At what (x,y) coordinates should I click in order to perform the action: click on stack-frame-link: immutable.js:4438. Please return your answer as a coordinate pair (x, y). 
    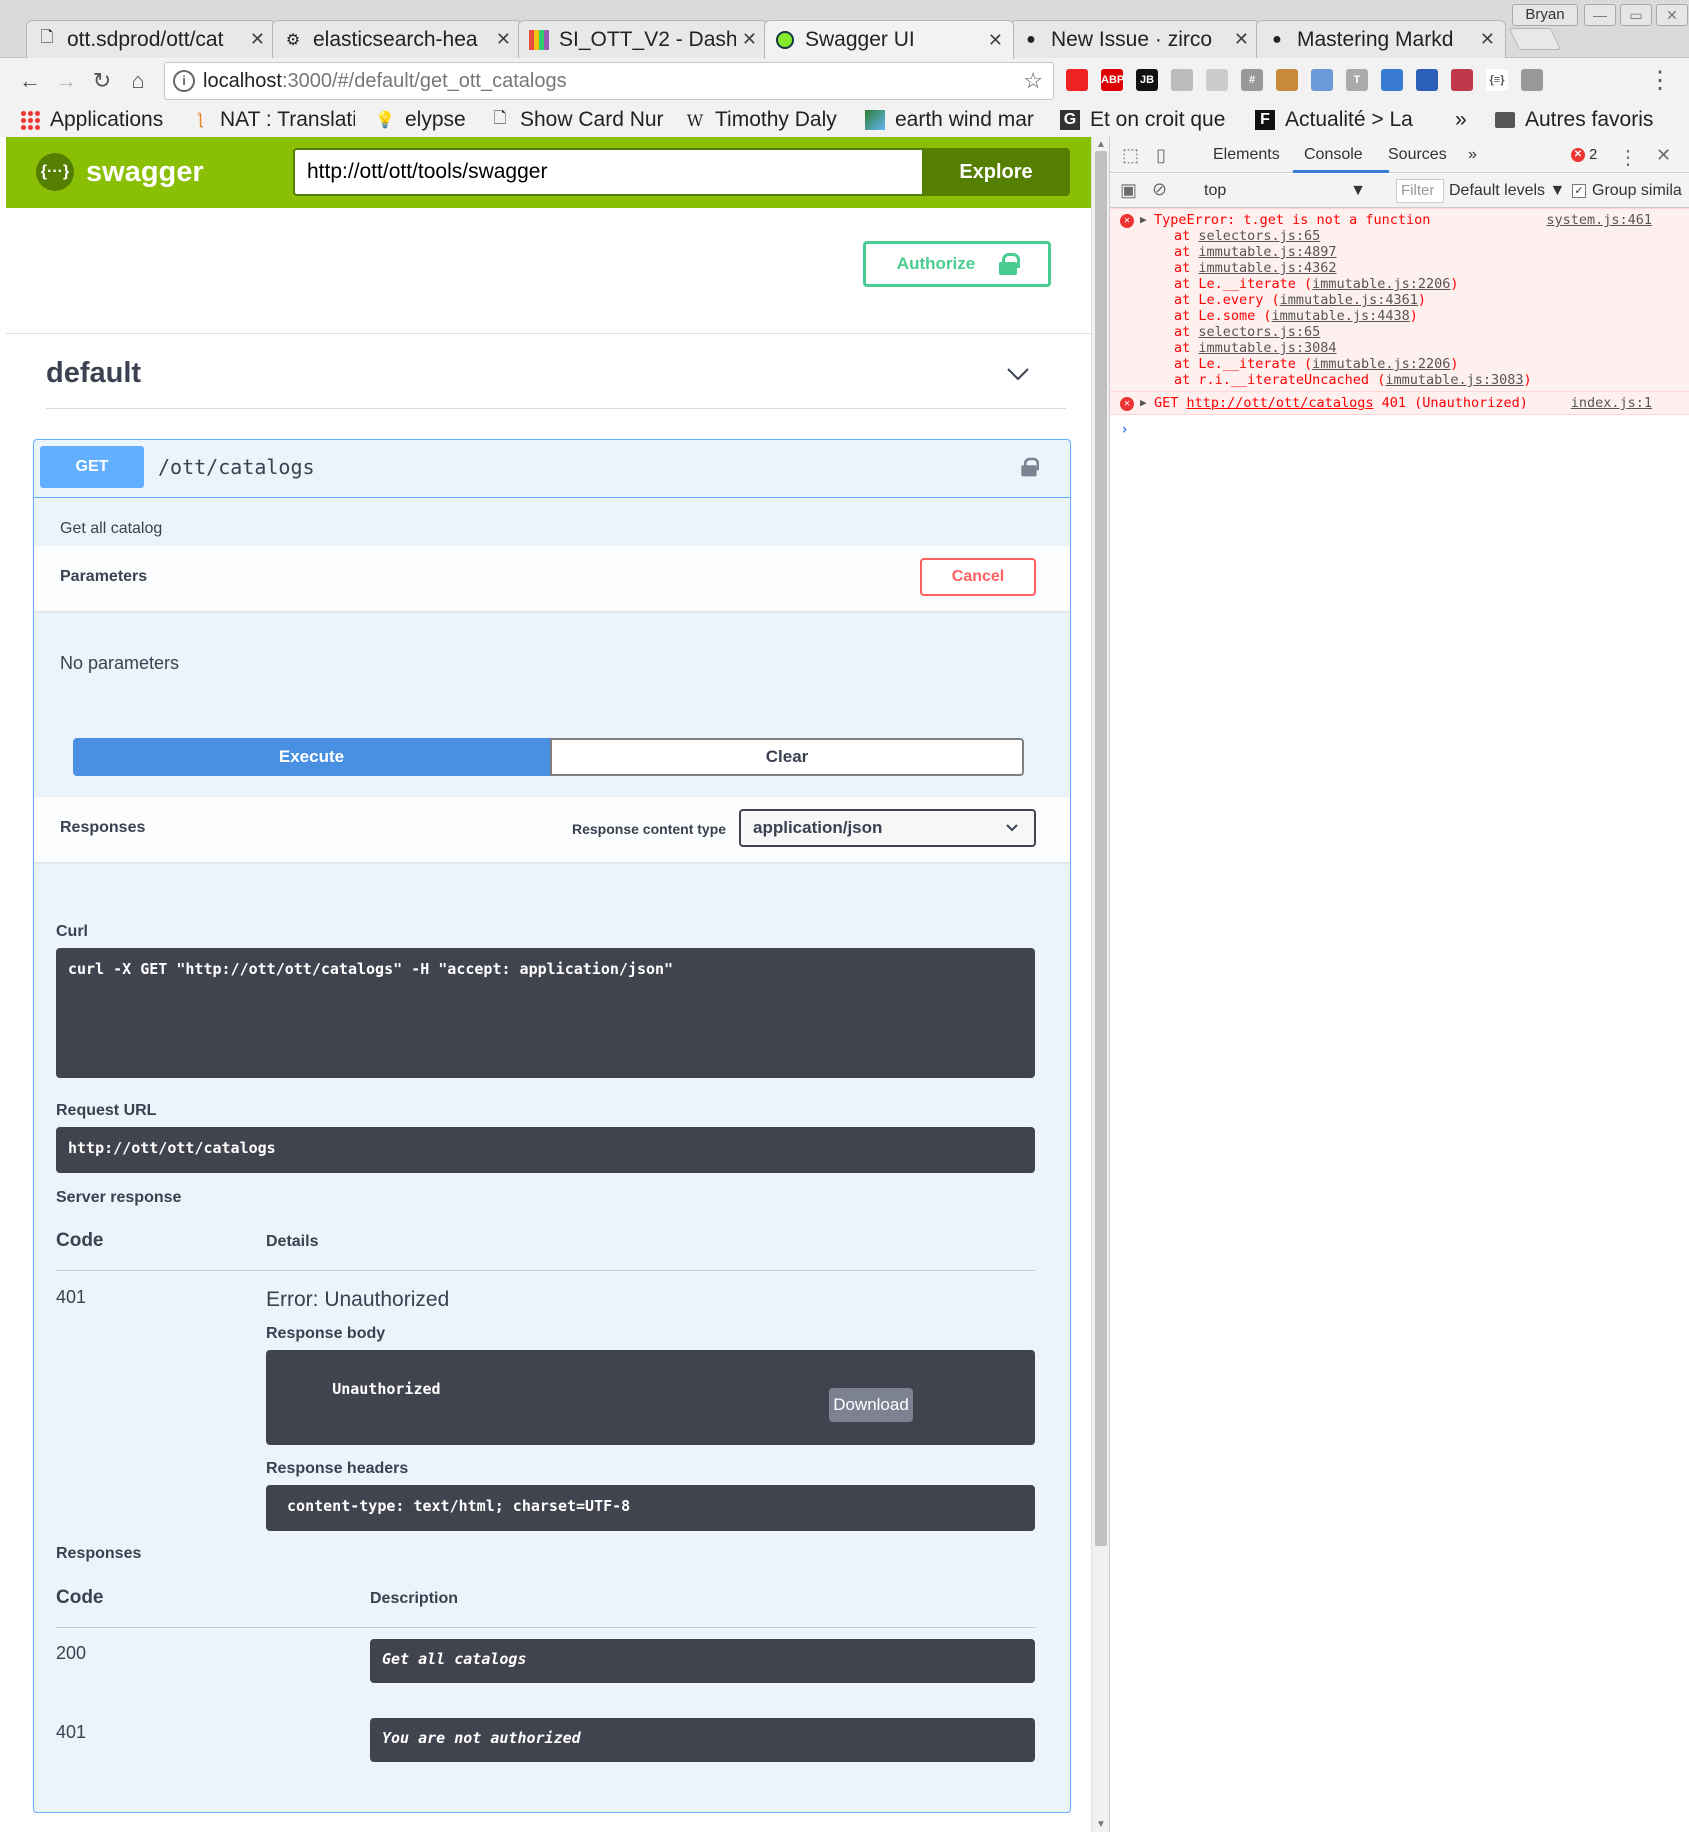
    Looking at the image, I should click on (1341, 316).